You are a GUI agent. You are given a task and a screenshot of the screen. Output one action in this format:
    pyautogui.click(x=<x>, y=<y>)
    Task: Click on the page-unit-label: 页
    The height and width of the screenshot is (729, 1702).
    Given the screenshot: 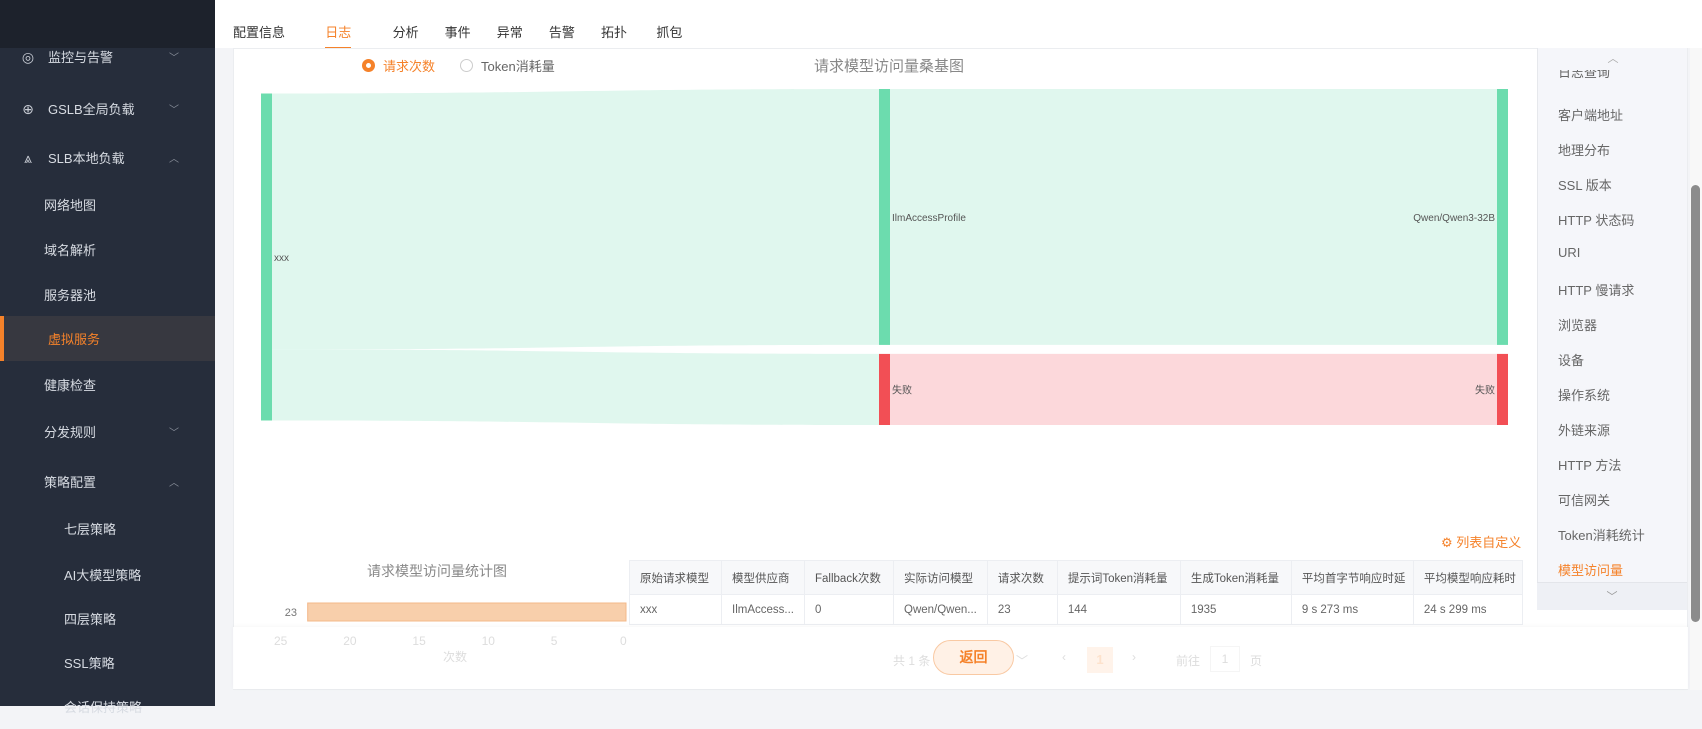 What is the action you would take?
    pyautogui.click(x=1256, y=661)
    